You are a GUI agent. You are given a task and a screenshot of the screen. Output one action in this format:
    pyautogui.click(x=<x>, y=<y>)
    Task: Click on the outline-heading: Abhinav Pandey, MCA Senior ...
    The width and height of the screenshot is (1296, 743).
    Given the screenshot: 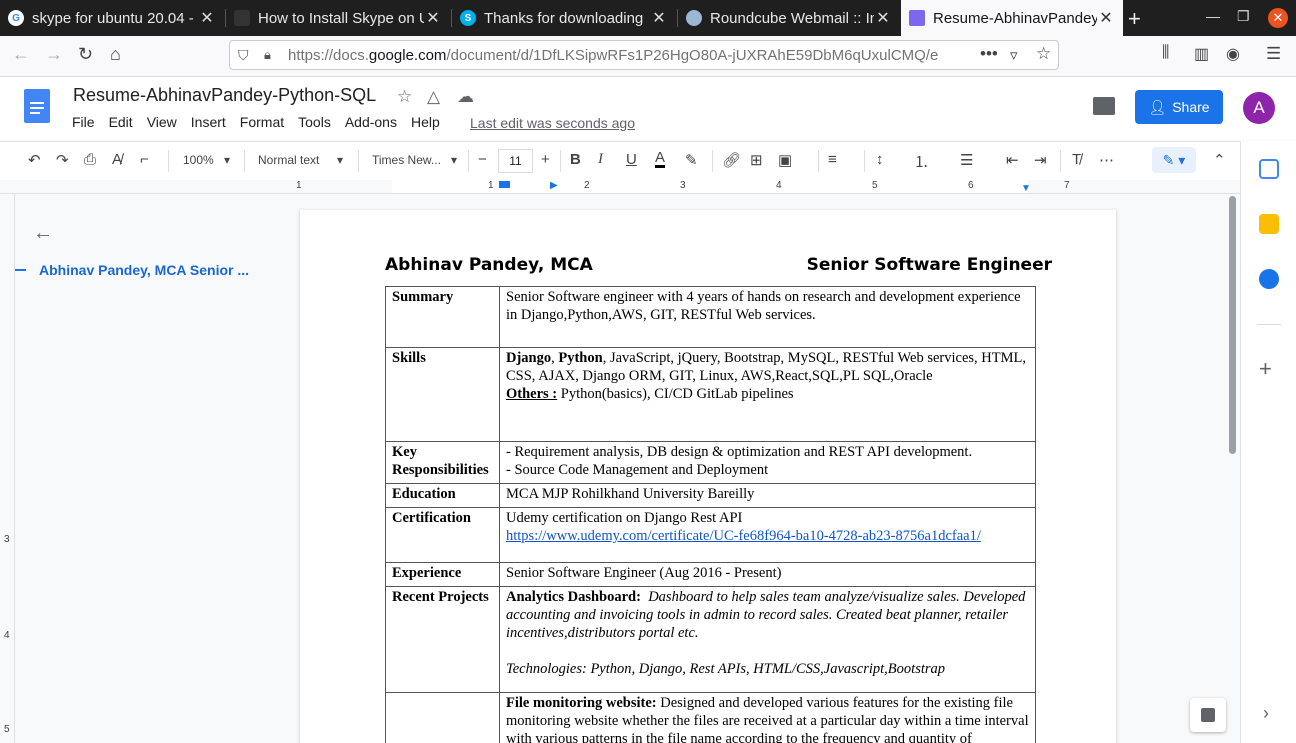 What is the action you would take?
    pyautogui.click(x=144, y=270)
    